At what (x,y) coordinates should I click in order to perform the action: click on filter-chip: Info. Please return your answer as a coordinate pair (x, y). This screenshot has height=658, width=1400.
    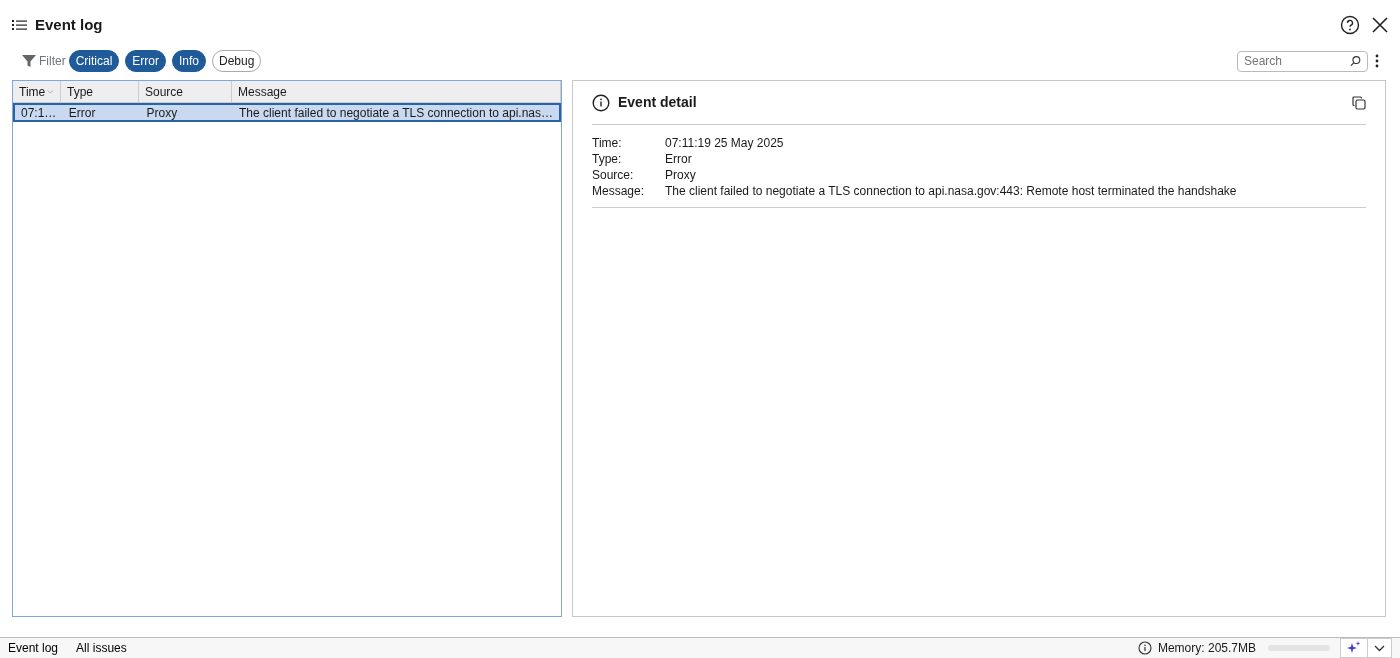
    Looking at the image, I should click on (189, 61).